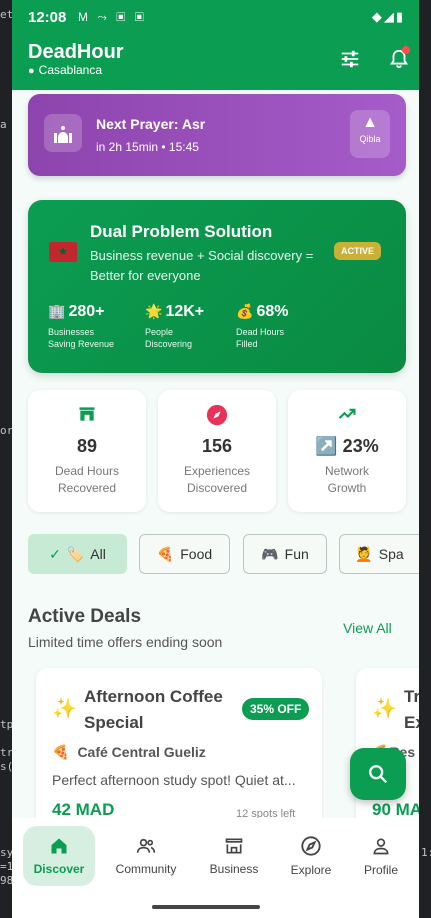  What do you see at coordinates (3, 124) in the screenshot?
I see `background-fragment: a` at bounding box center [3, 124].